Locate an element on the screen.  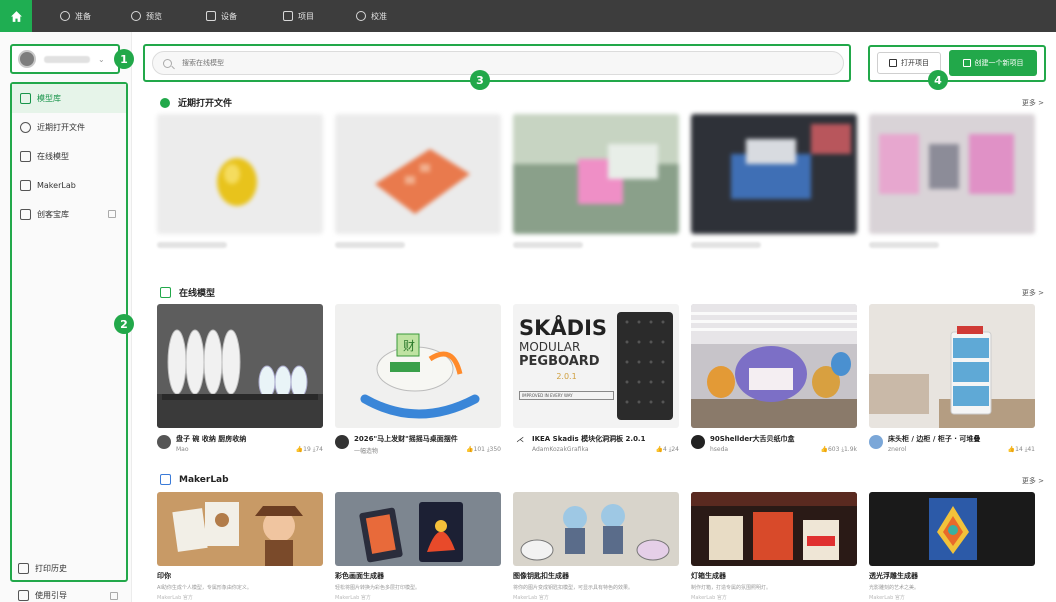
model-card: 财 2026"马上发财"摇摇马桌面摆件 一幅造物 👍101 ⤓350 is located at coordinates (418, 379).